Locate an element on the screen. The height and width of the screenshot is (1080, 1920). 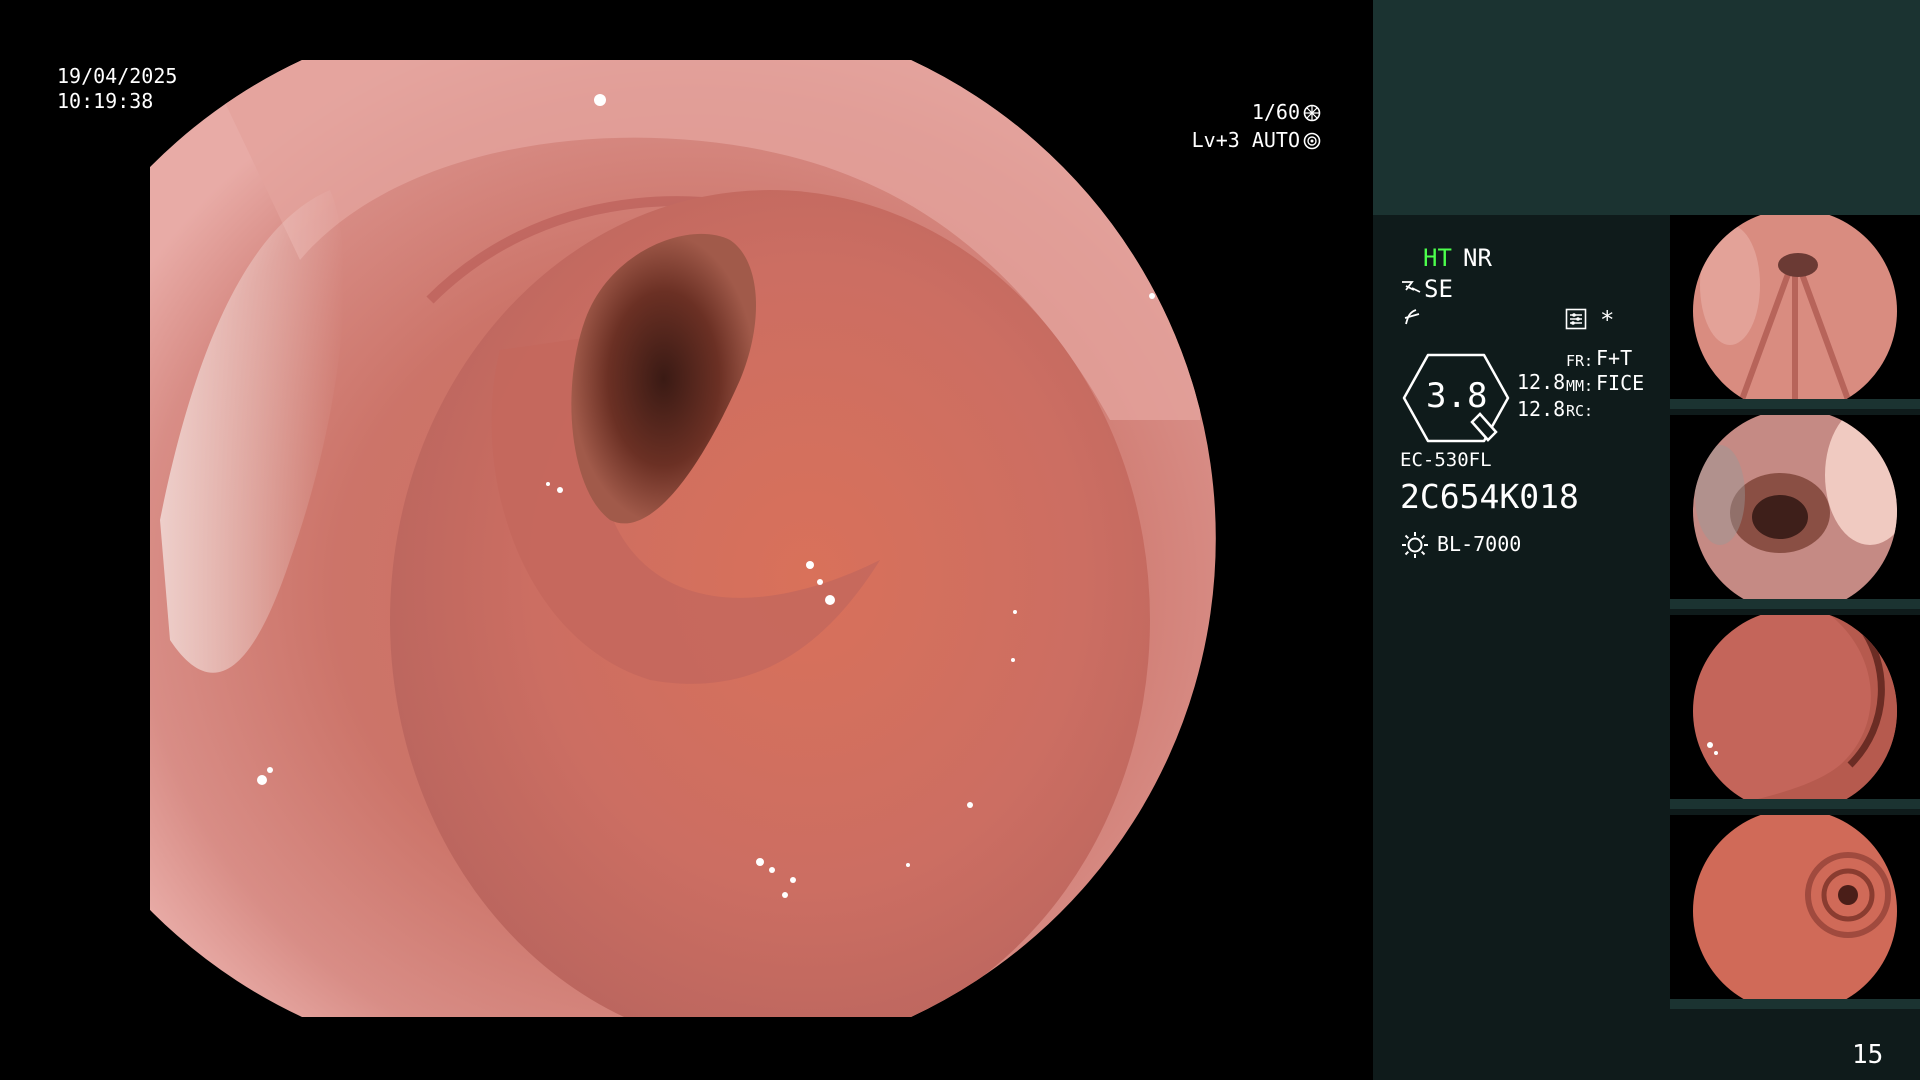
readout-value-a: 12.8 is located at coordinates (1541, 382).